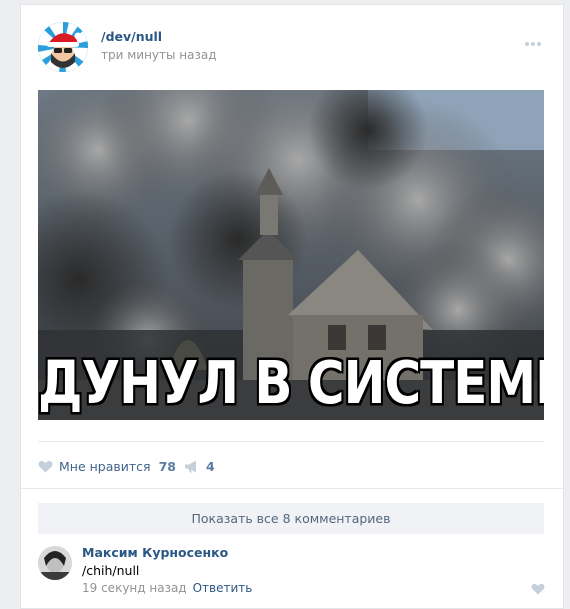 This screenshot has width=570, height=609. I want to click on more-icon, so click(535, 38).